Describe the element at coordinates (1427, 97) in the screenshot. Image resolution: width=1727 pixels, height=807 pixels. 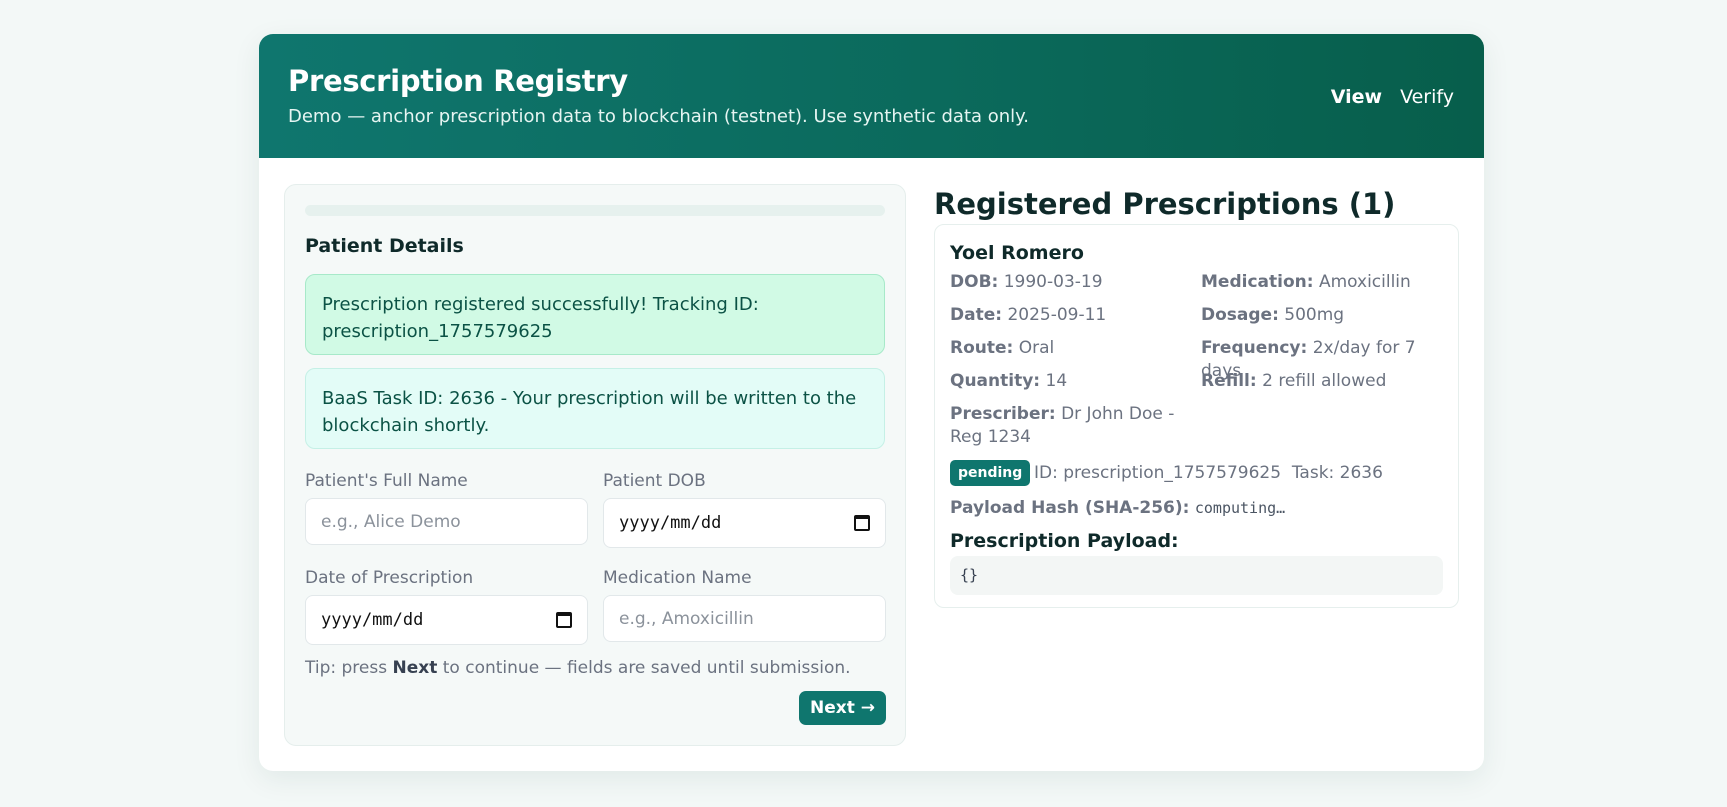
I see `nav-verify-link: Verify` at that location.